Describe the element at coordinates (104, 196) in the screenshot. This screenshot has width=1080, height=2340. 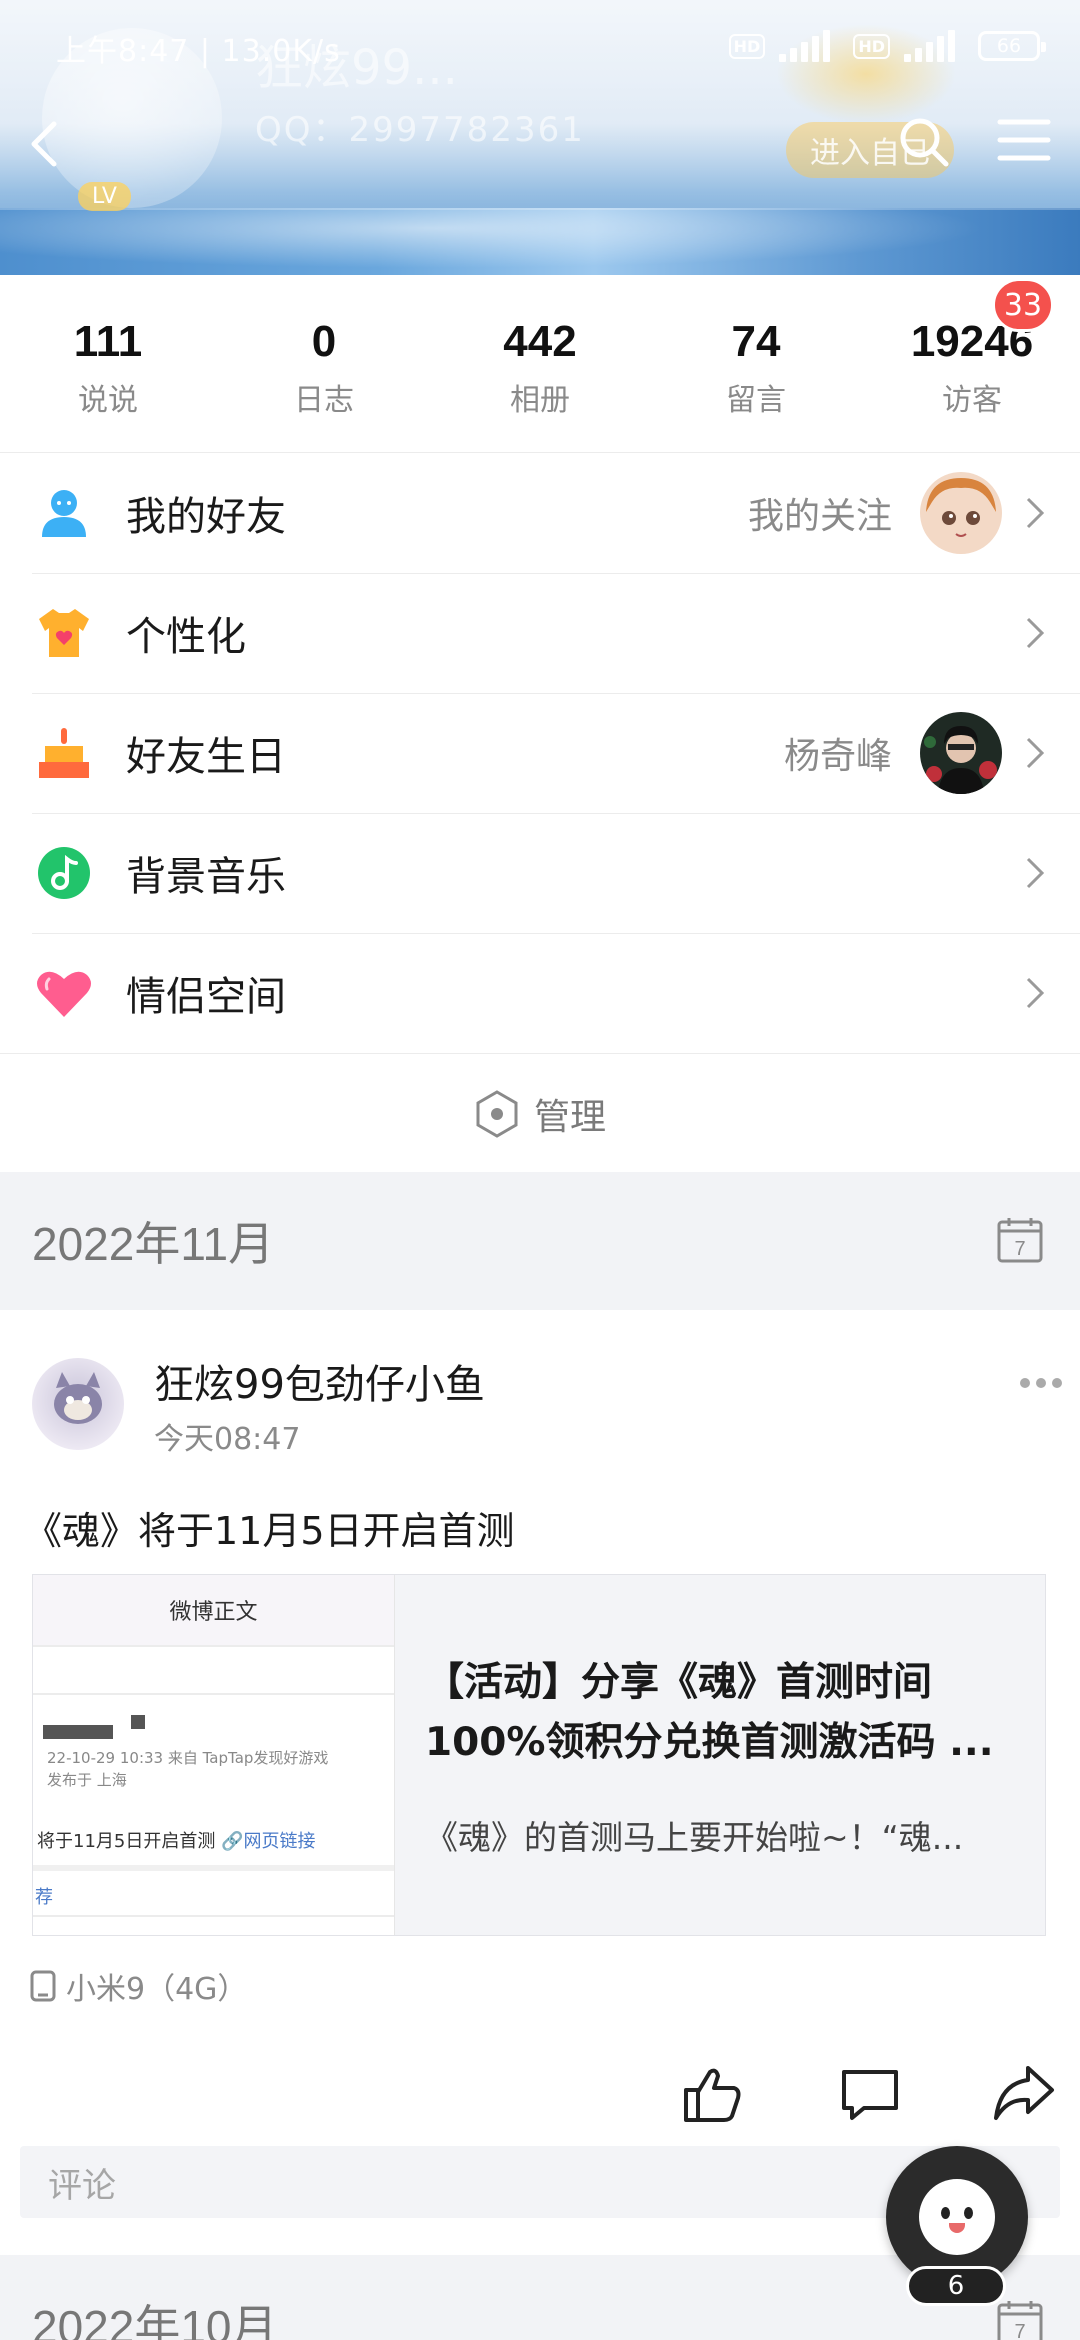
I see `level-badge: LV` at that location.